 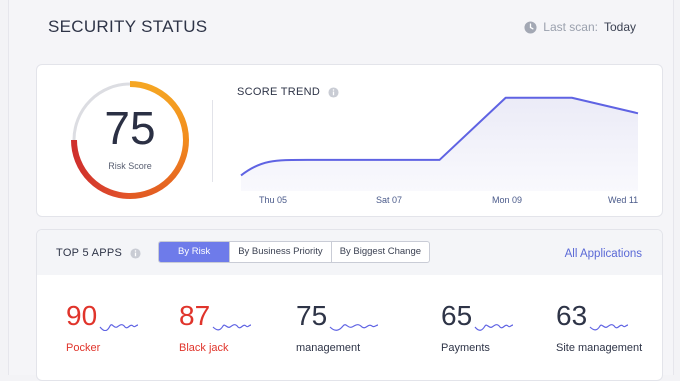 I want to click on x-tick-label: Mon 09, so click(x=507, y=200).